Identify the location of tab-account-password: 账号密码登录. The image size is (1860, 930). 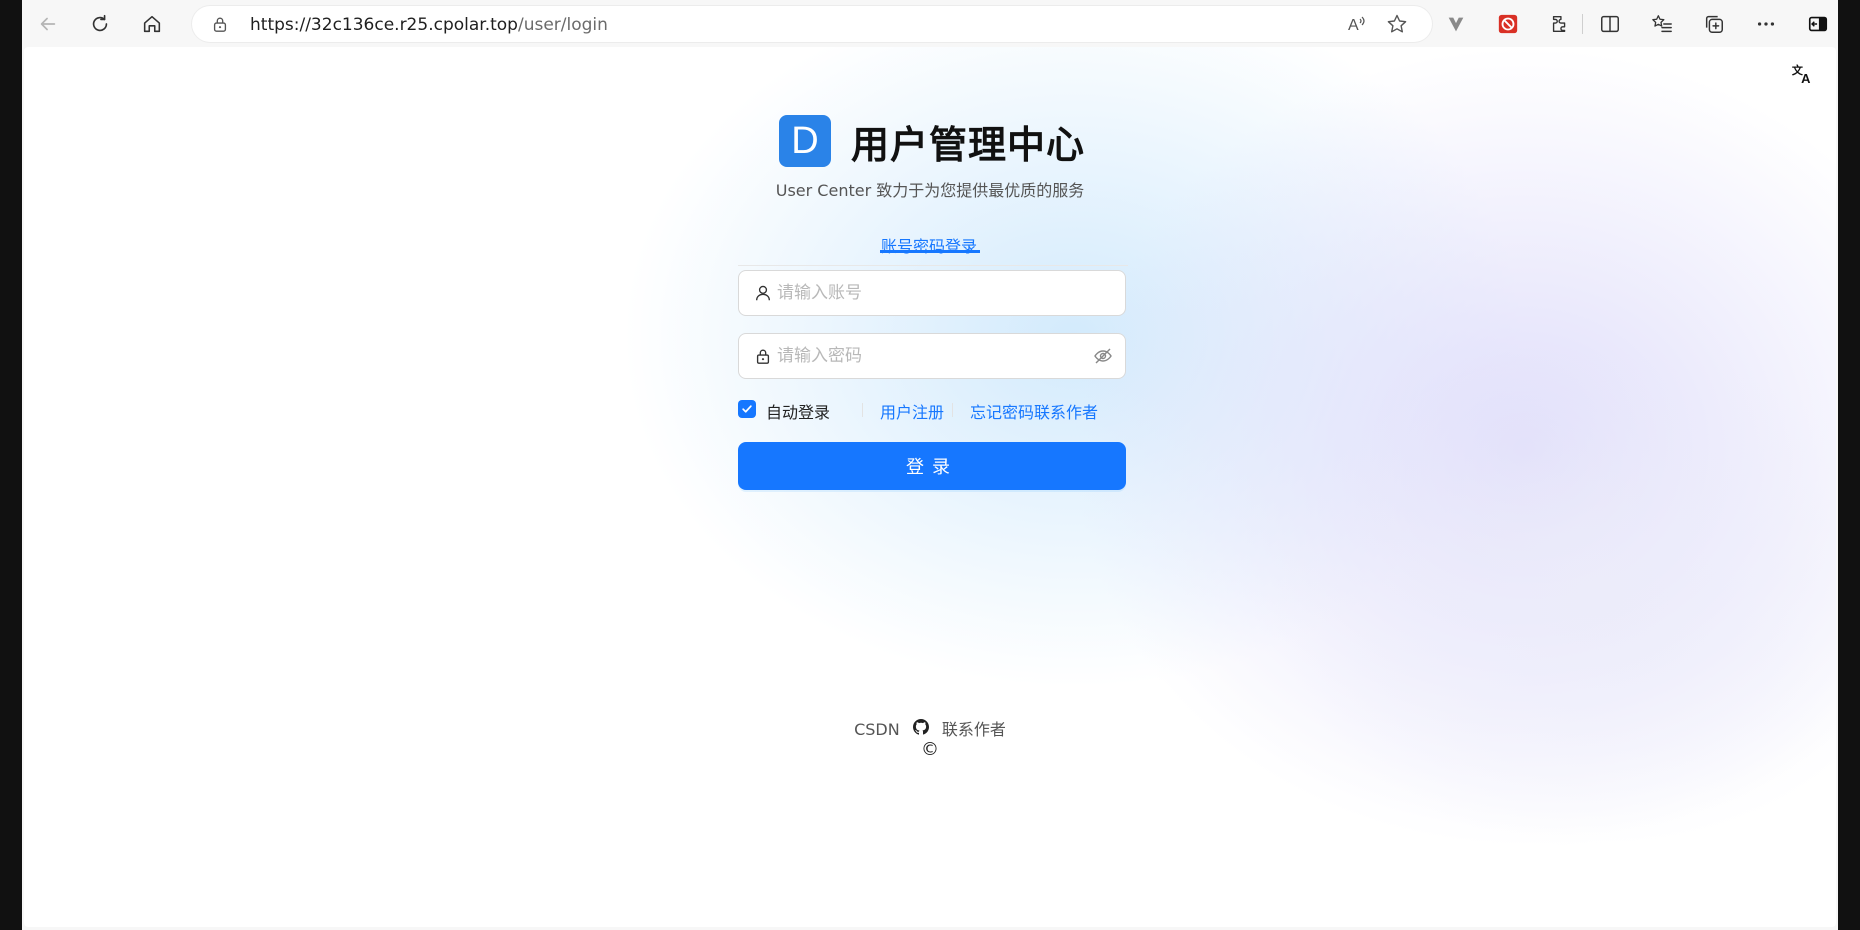
(929, 245).